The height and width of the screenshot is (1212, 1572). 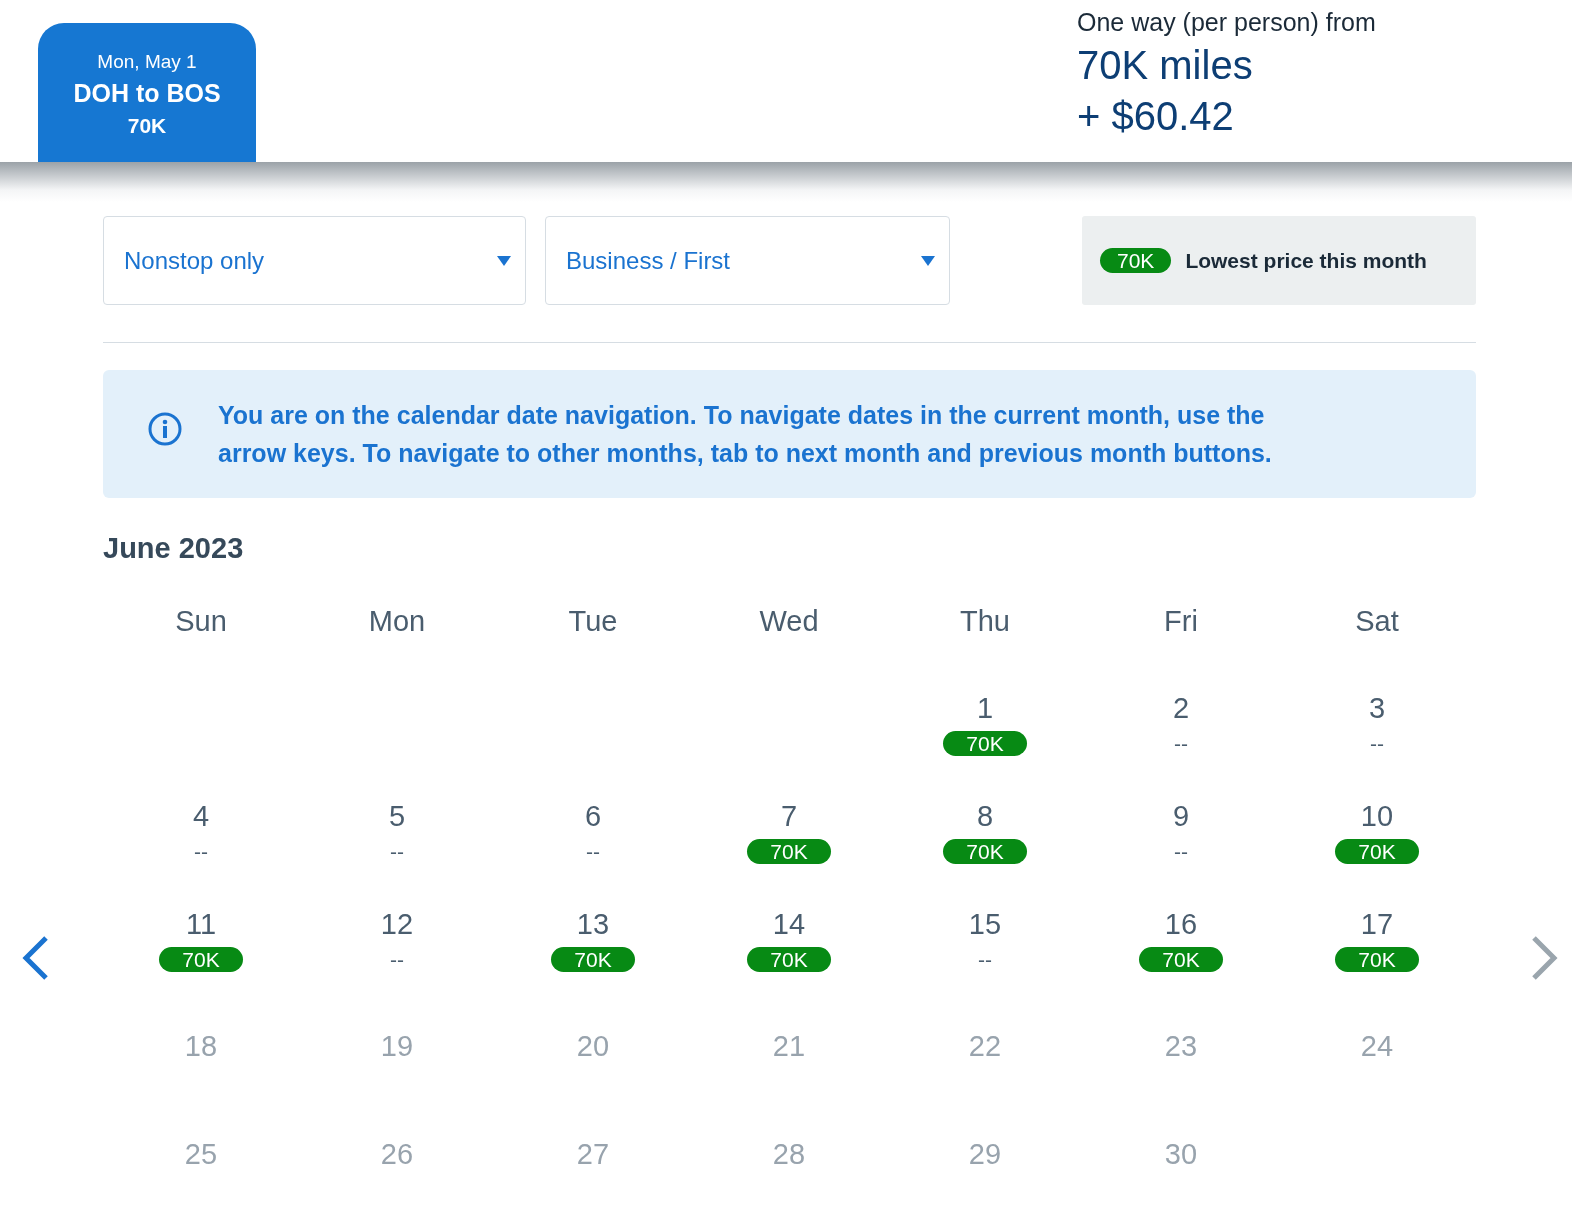 I want to click on flight-date: Mon, May 1, so click(x=147, y=62).